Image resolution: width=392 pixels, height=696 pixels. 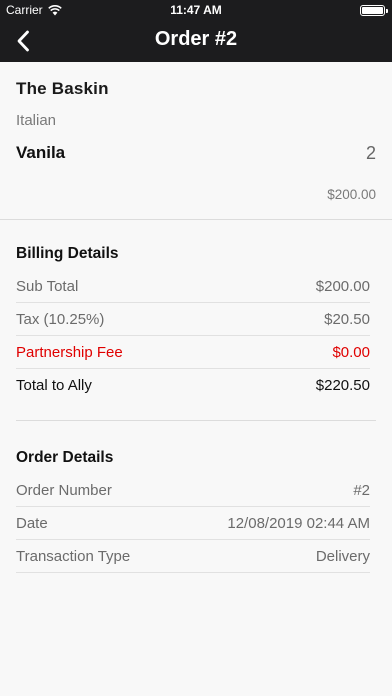 I want to click on cuisine-label: Italian, so click(x=36, y=120).